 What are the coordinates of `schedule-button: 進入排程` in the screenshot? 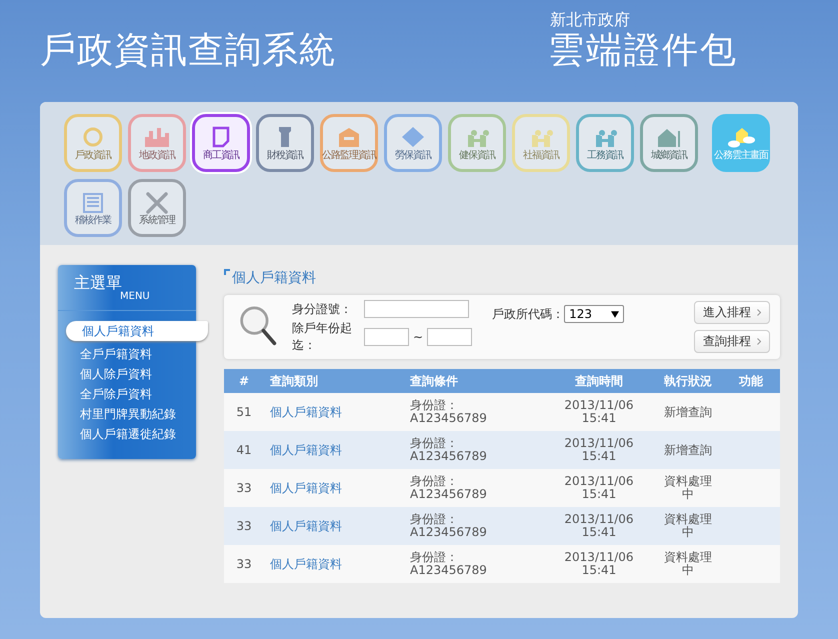 It's located at (732, 312).